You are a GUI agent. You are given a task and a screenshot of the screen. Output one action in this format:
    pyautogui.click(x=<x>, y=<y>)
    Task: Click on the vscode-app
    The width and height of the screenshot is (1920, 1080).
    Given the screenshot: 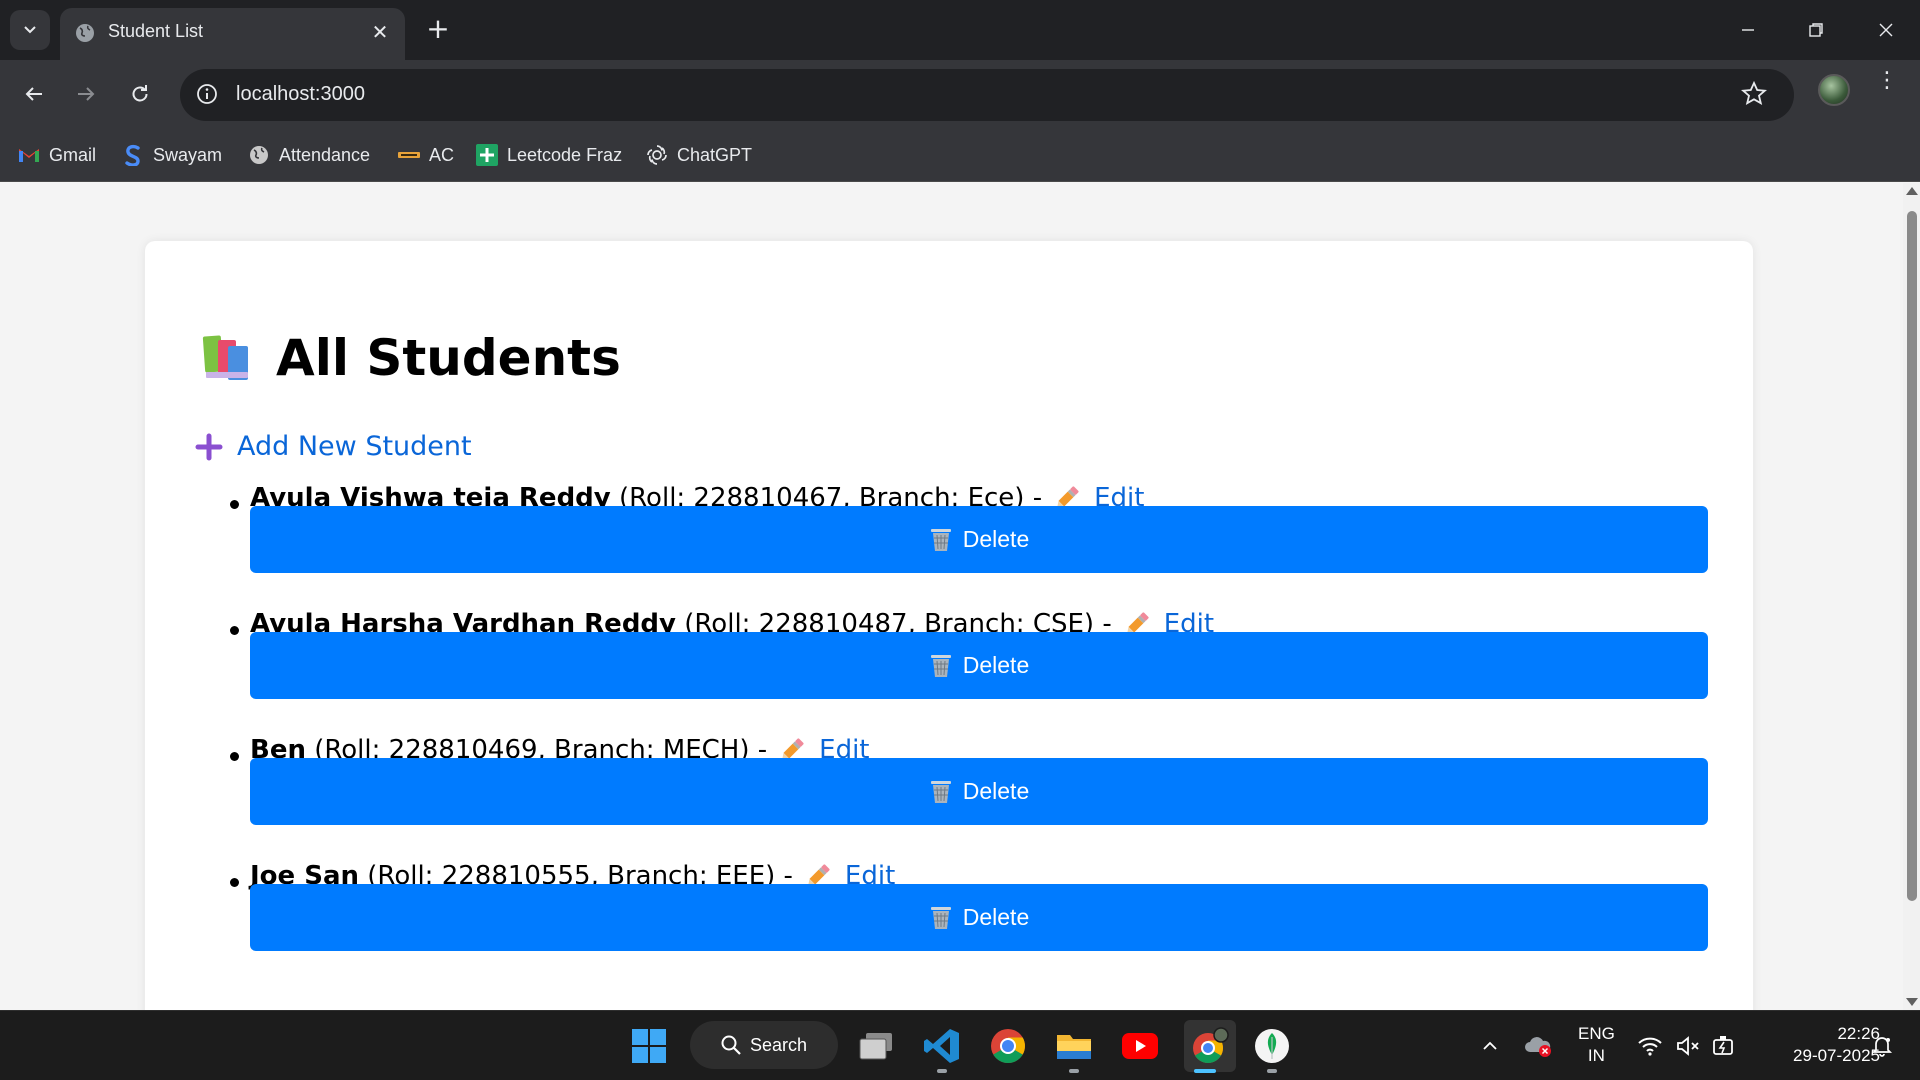 What is the action you would take?
    pyautogui.click(x=942, y=1046)
    